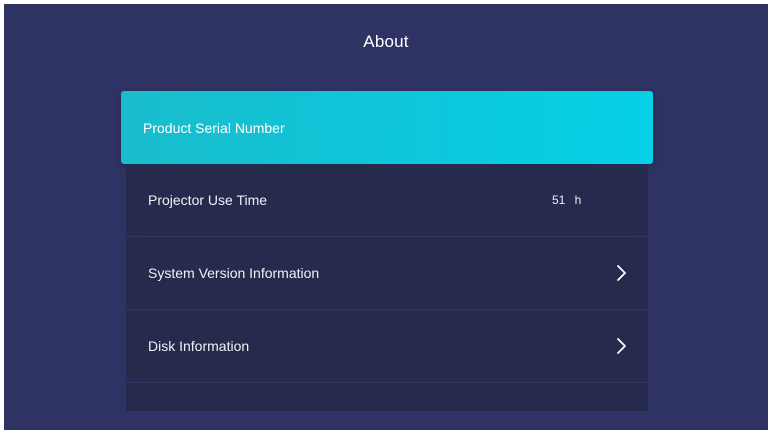 This screenshot has height=434, width=772. I want to click on use-time-value: 51 h, so click(567, 200).